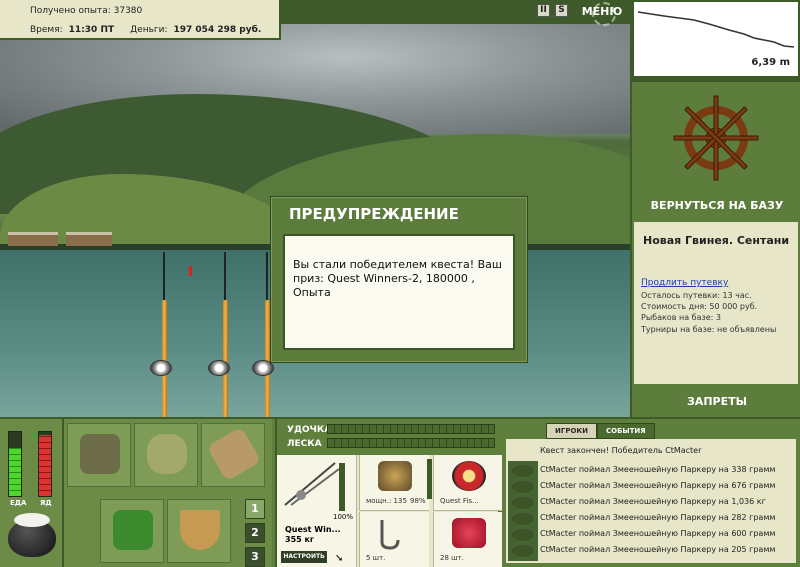  Describe the element at coordinates (411, 443) in the screenshot. I see `line-load-bar` at that location.